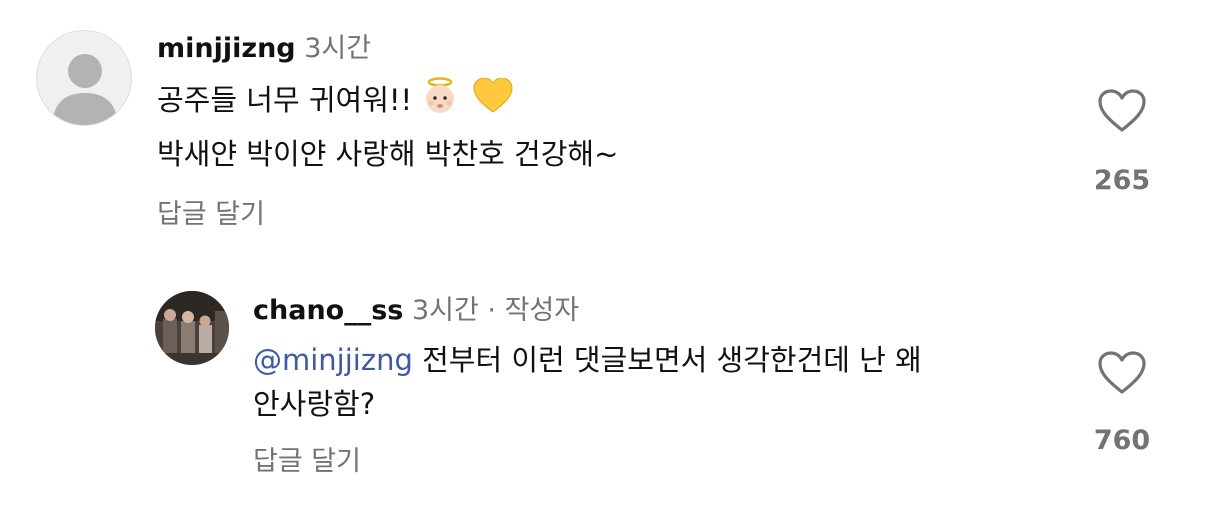  I want to click on user-avatar, so click(192, 328).